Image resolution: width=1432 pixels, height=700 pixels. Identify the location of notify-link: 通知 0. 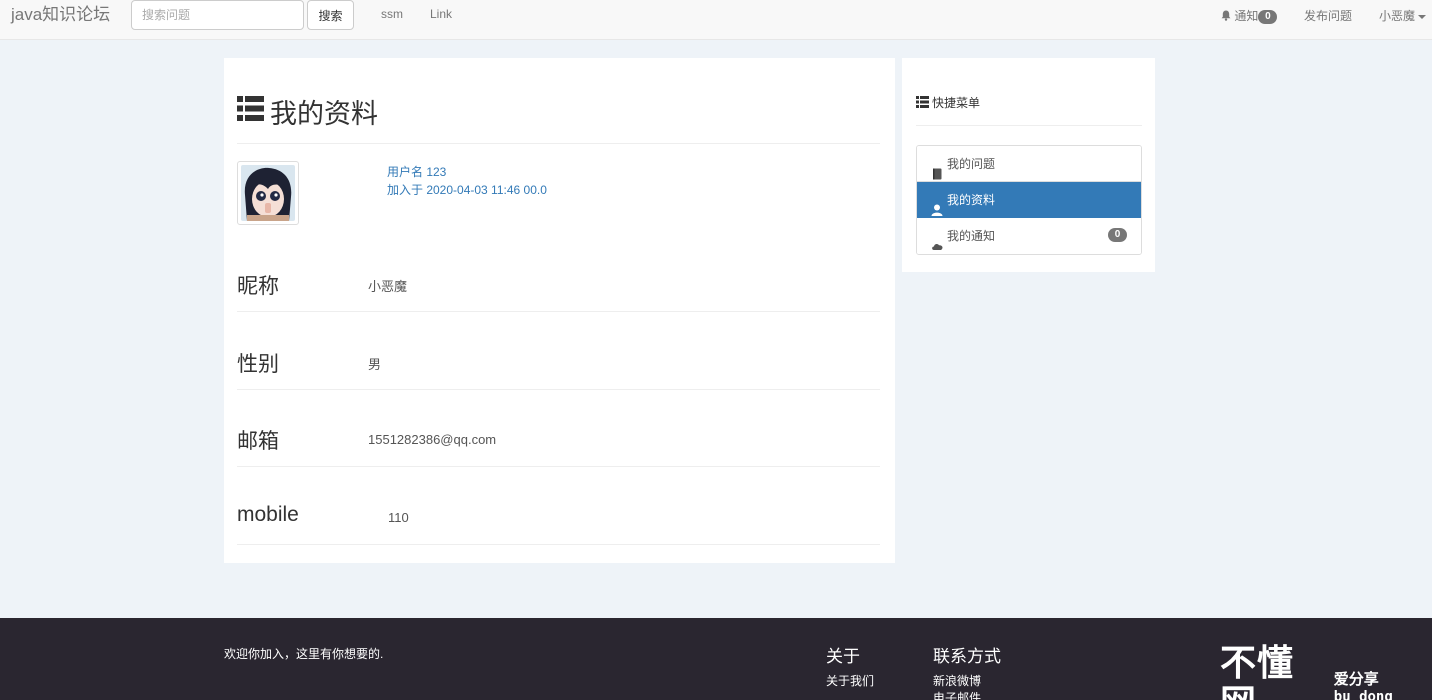
(1249, 15).